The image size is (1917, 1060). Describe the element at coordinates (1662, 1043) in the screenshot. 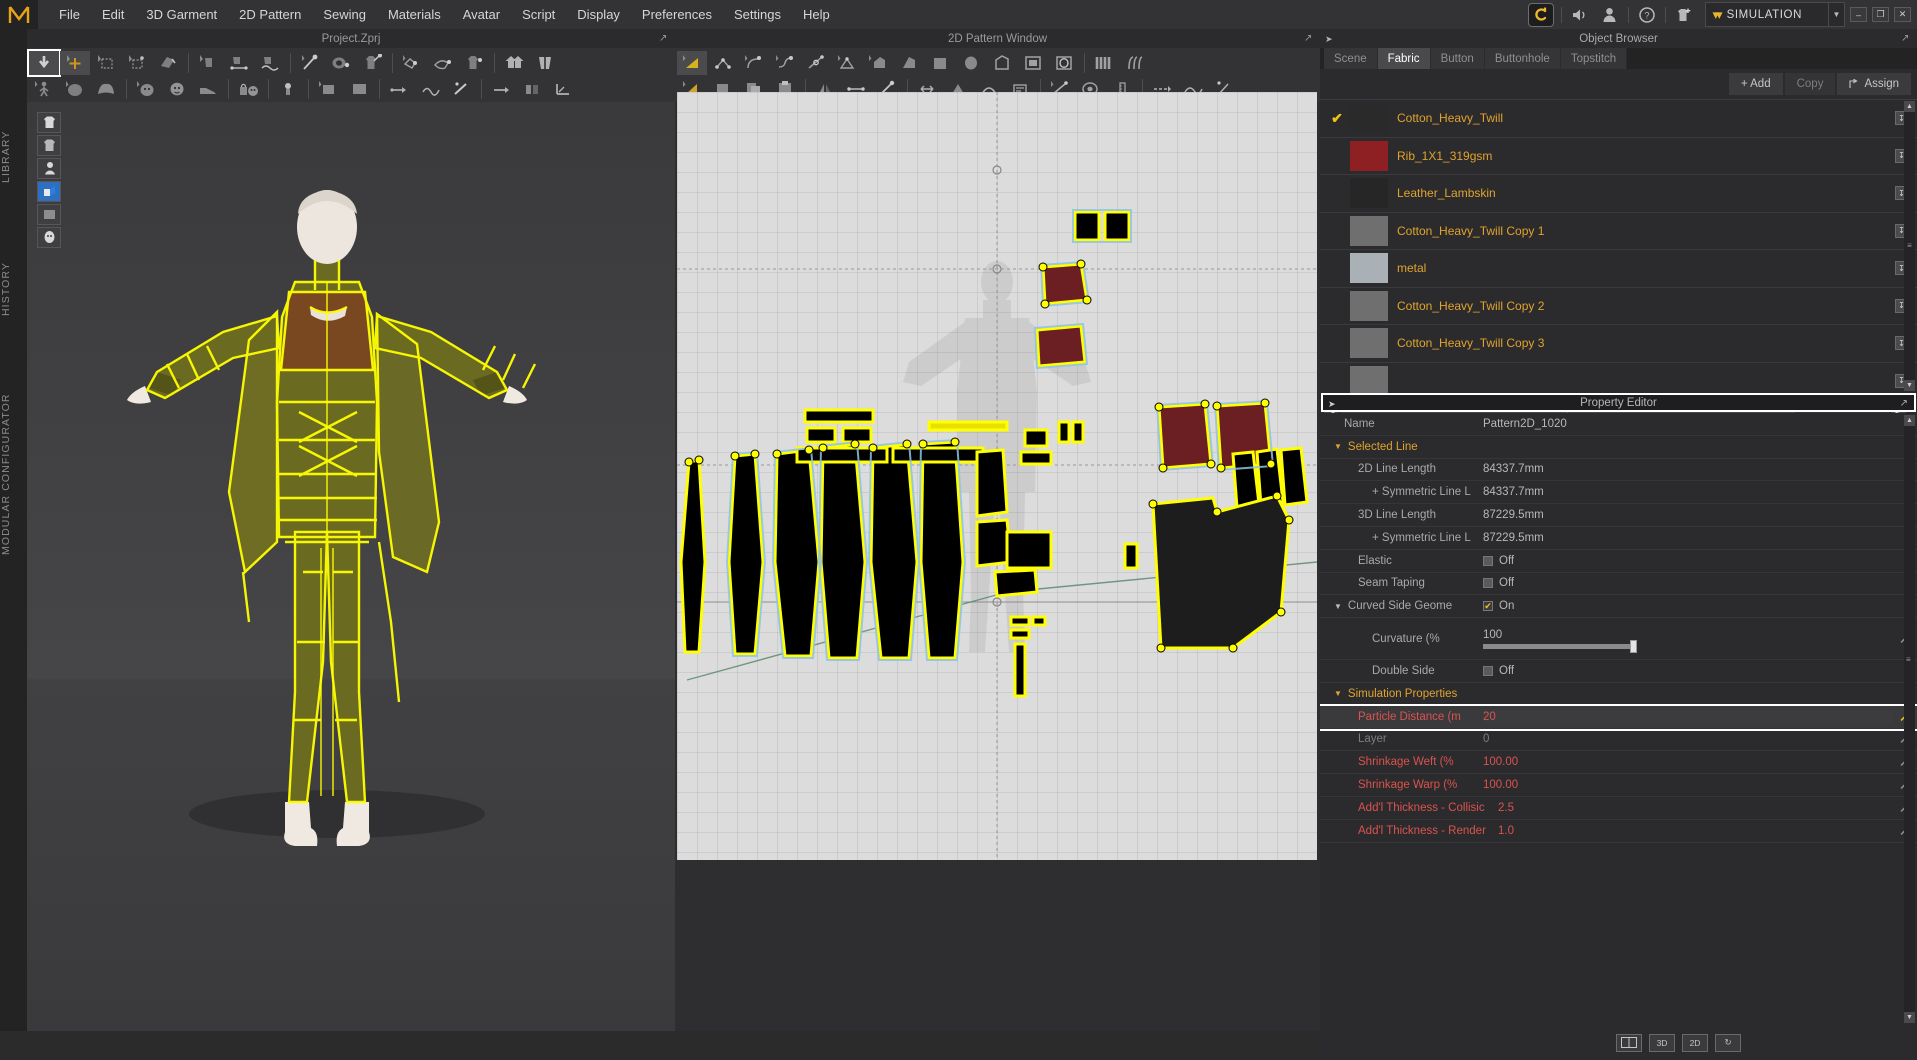

I see `view-3d-button: 3D` at that location.